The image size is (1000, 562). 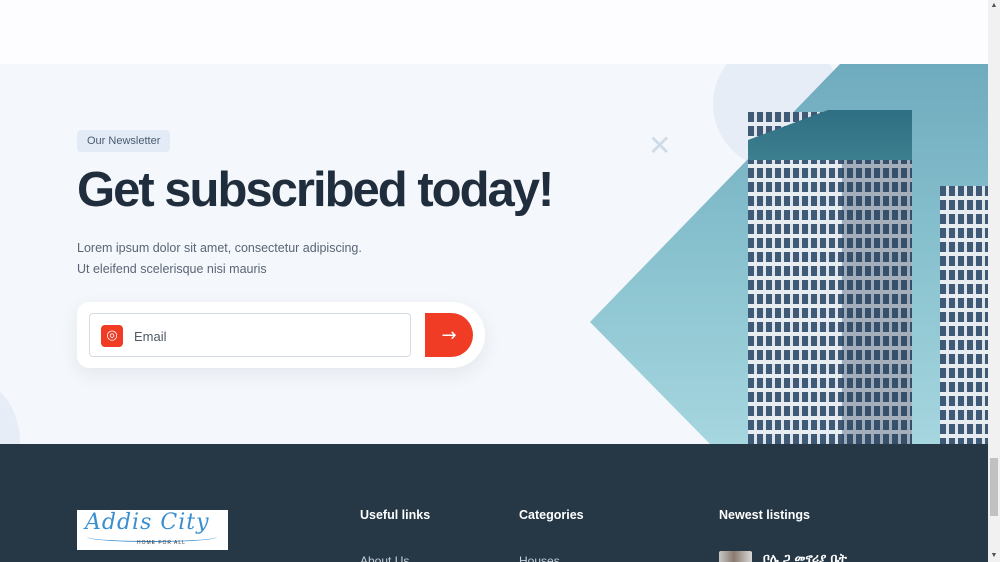 I want to click on arrow-right-icon: →, so click(x=449, y=335).